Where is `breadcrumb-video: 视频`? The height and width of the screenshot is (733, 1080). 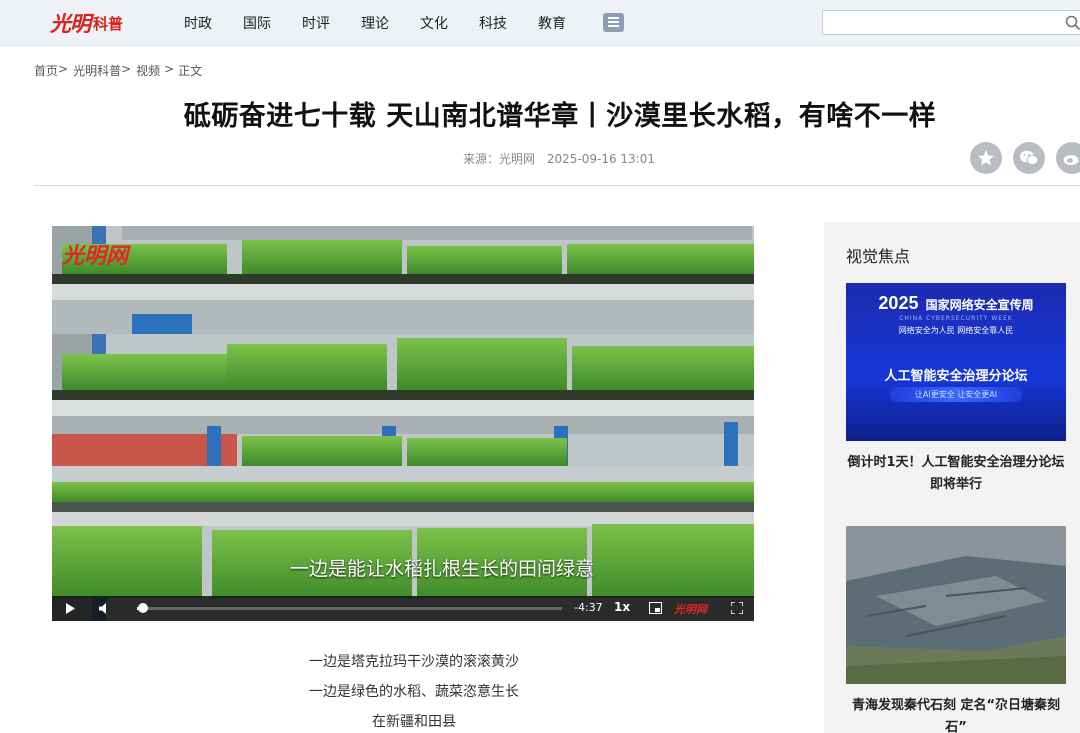
breadcrumb-video: 视频 is located at coordinates (148, 70).